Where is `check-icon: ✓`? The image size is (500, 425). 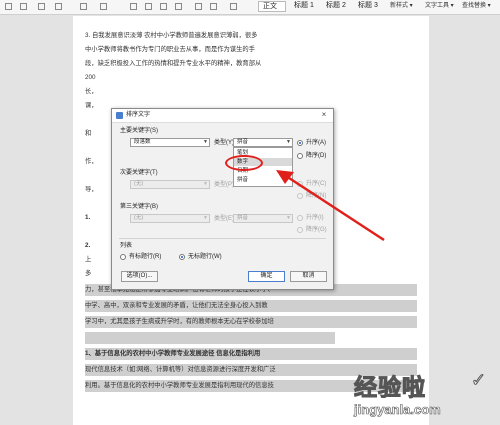 check-icon: ✓ is located at coordinates (478, 380).